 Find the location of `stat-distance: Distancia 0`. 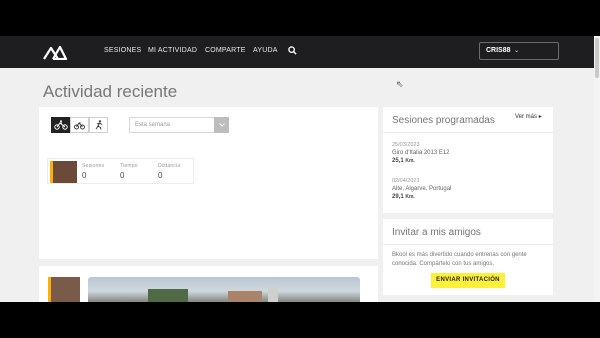

stat-distance: Distancia 0 is located at coordinates (169, 171).